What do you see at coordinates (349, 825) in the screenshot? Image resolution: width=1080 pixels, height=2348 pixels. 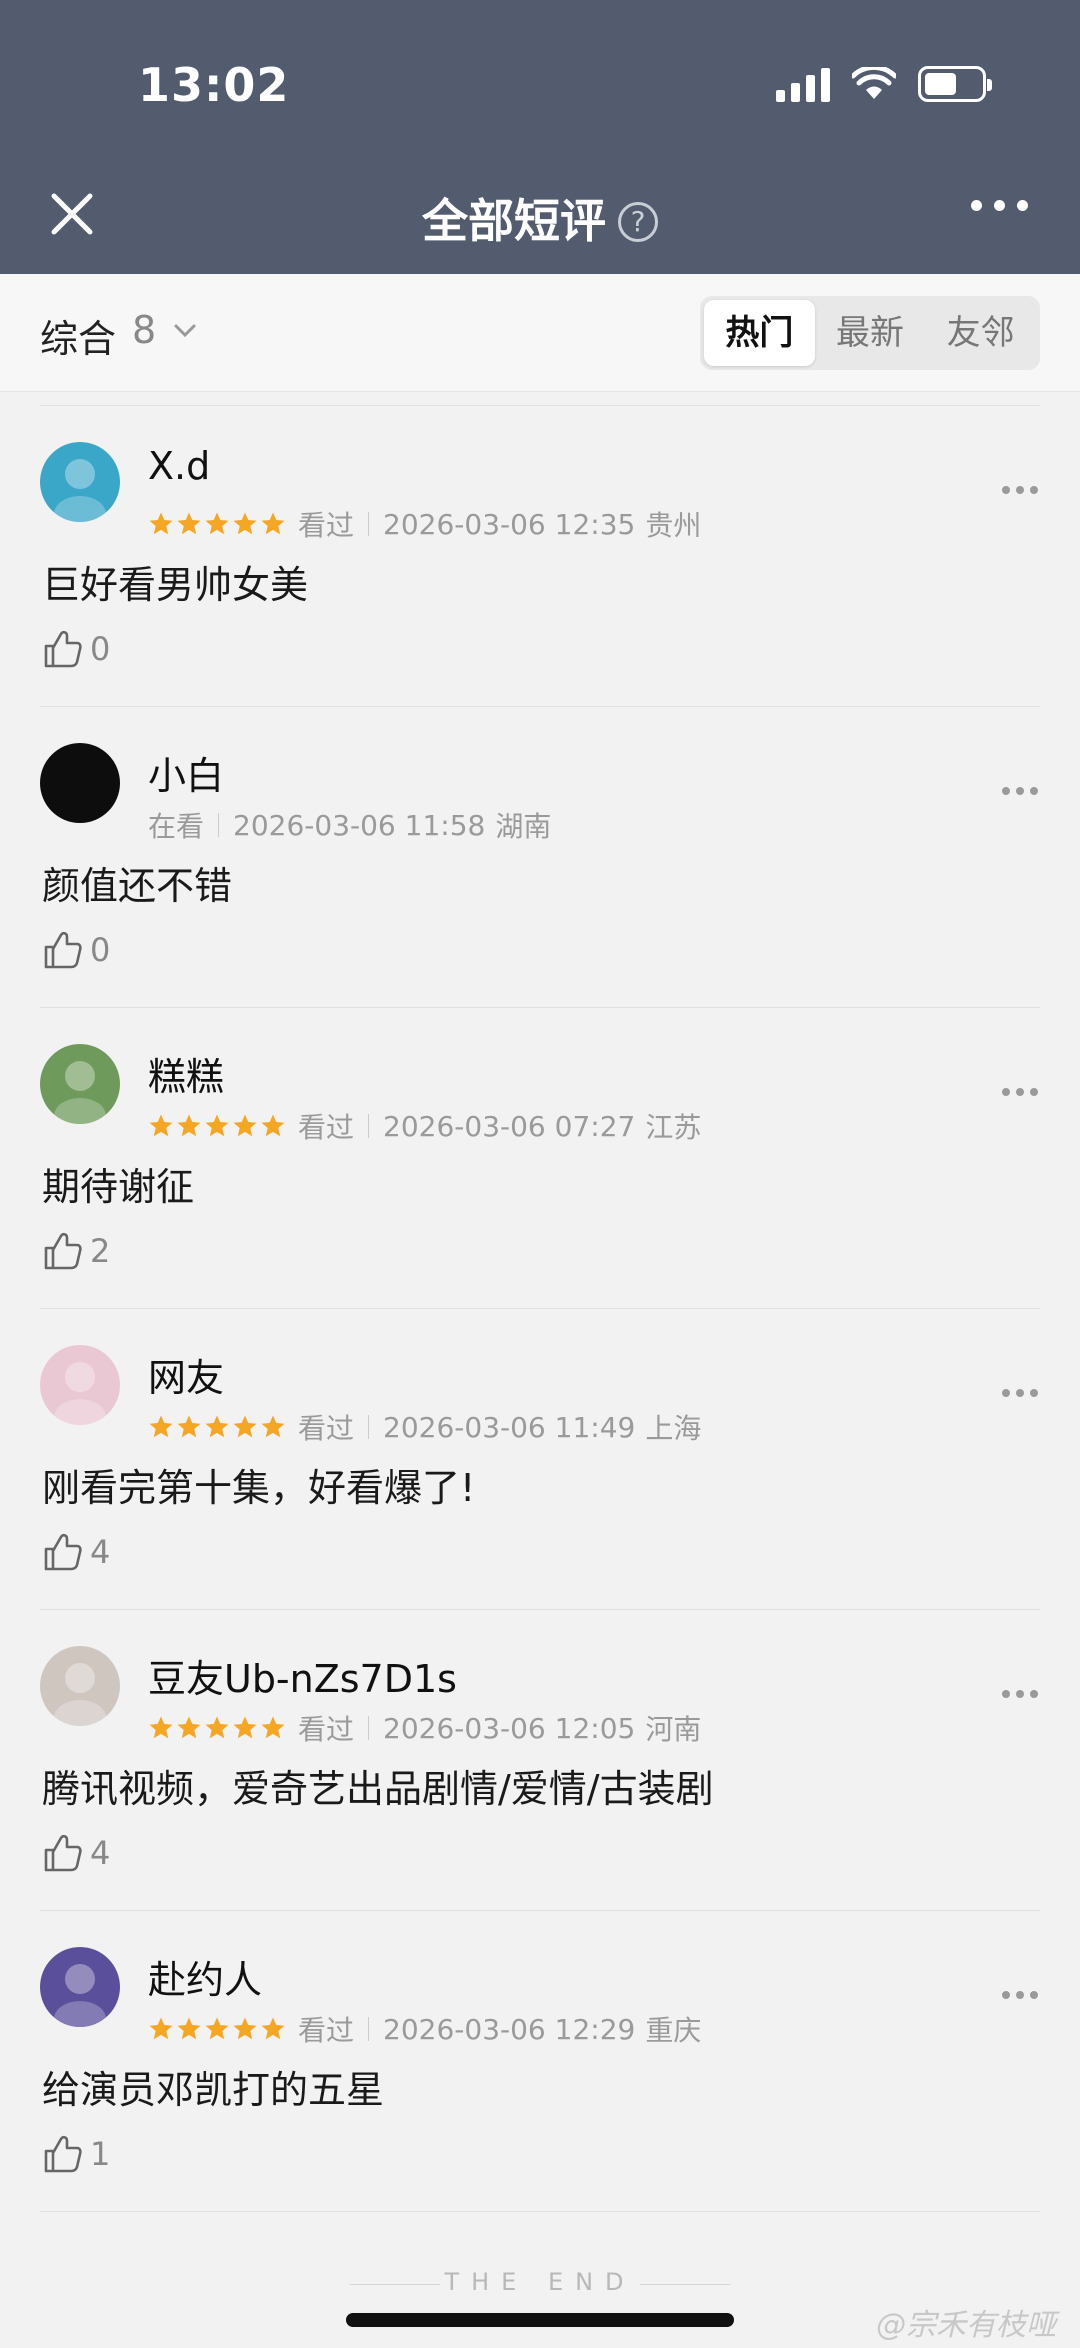 I see `review-meta: 在看 2026-03-06 11:58 湖南` at bounding box center [349, 825].